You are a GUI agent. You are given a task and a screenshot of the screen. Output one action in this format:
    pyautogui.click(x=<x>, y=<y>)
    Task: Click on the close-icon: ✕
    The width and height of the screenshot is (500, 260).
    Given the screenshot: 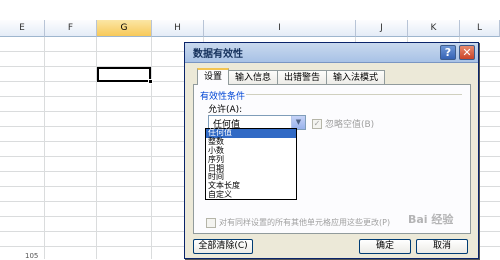 What is the action you would take?
    pyautogui.click(x=467, y=52)
    